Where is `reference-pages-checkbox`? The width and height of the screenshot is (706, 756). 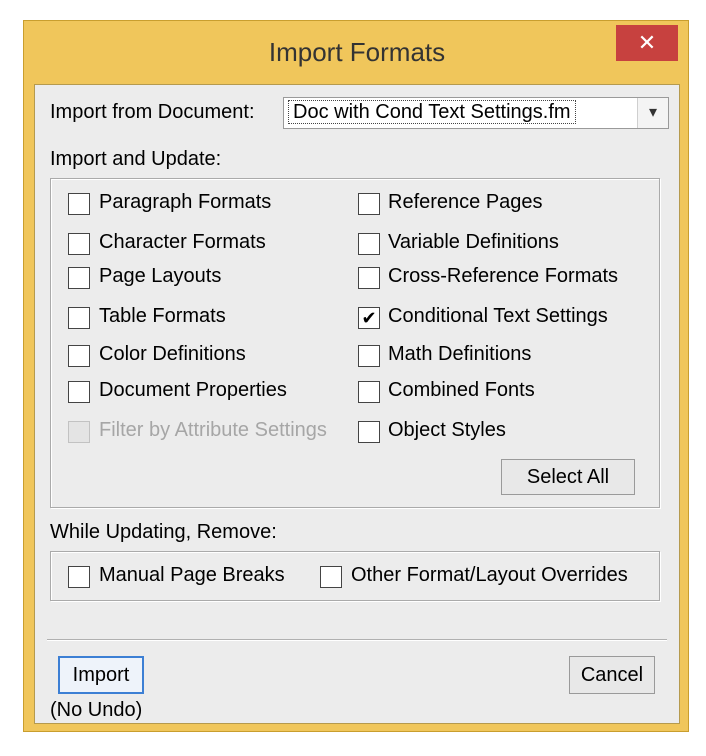
reference-pages-checkbox is located at coordinates (369, 204).